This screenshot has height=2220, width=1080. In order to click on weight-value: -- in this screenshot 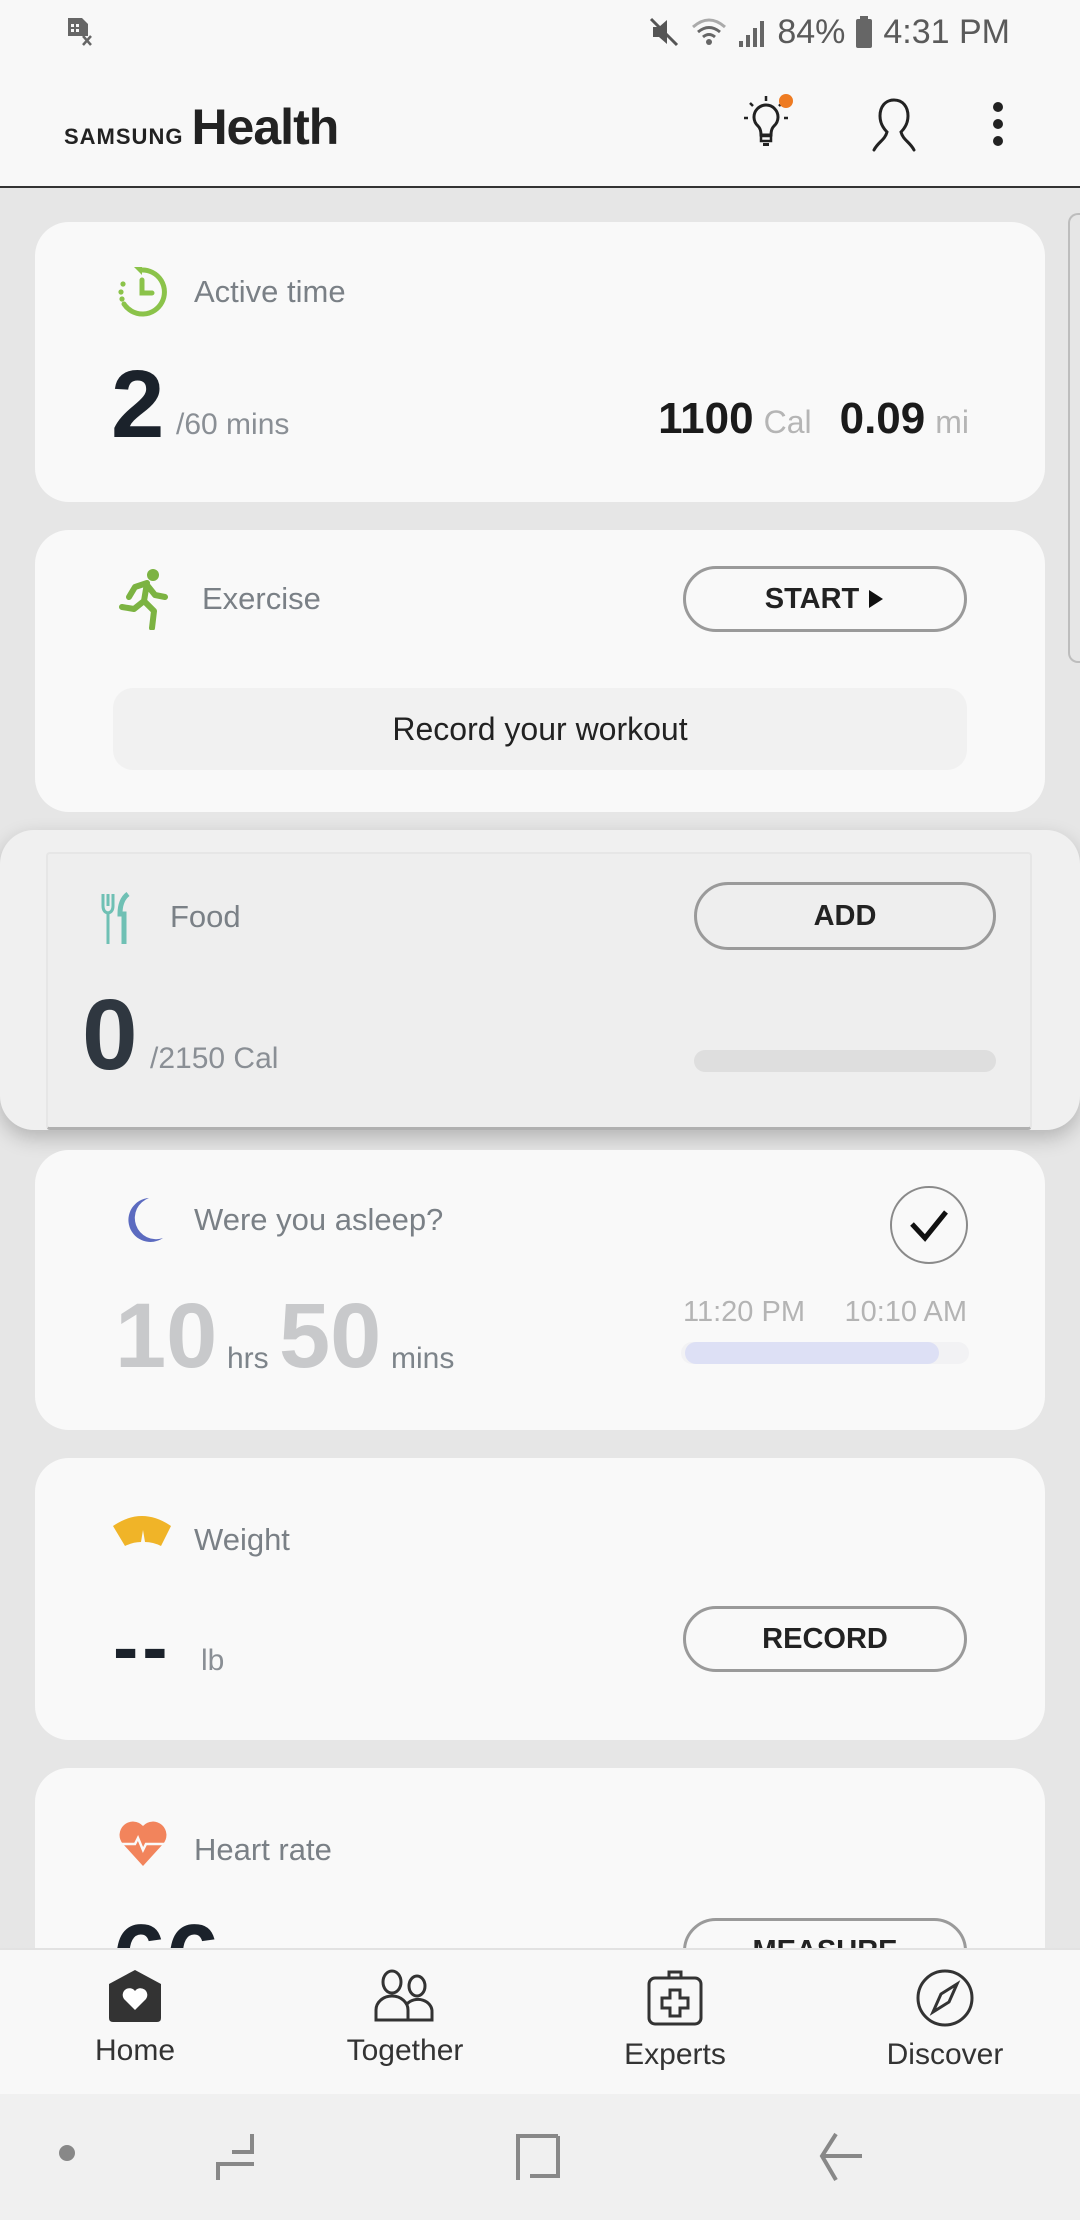, I will do `click(142, 1647)`.